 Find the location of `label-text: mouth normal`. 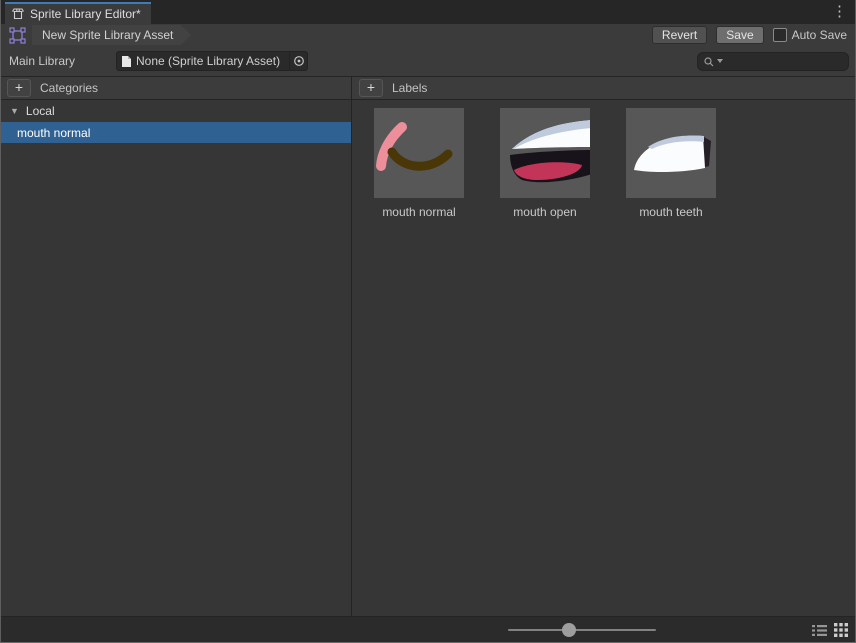

label-text: mouth normal is located at coordinates (419, 212).